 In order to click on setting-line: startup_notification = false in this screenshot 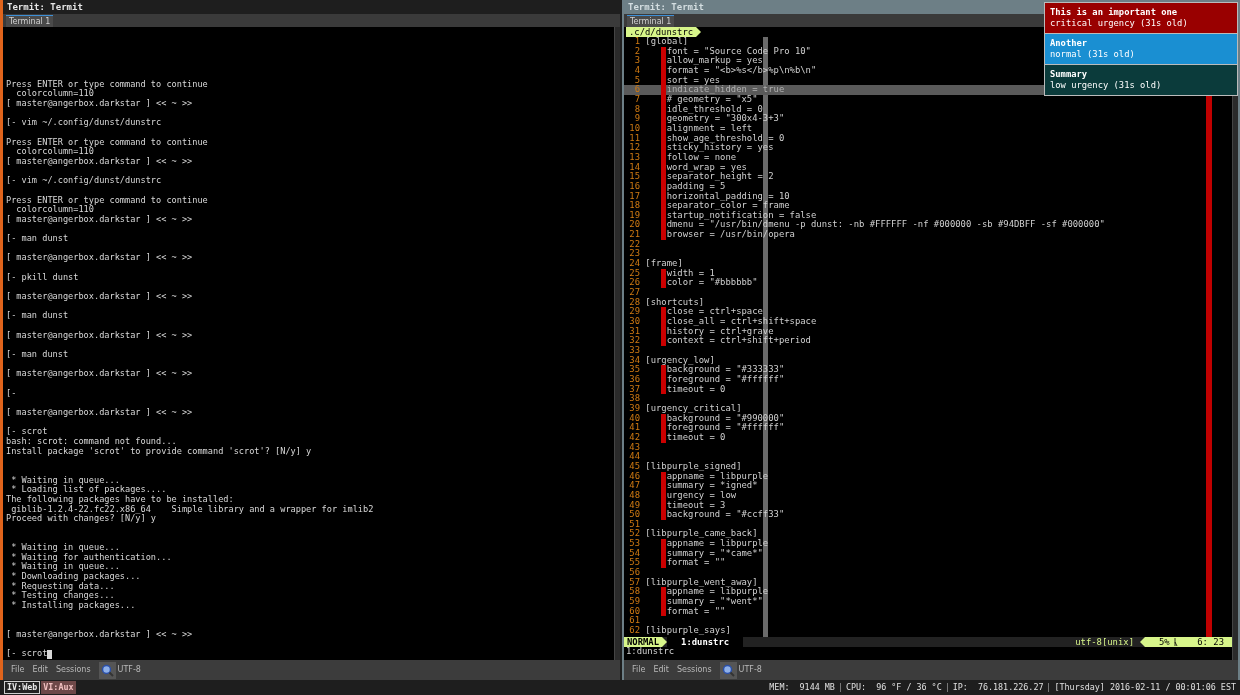, I will do `click(741, 215)`.